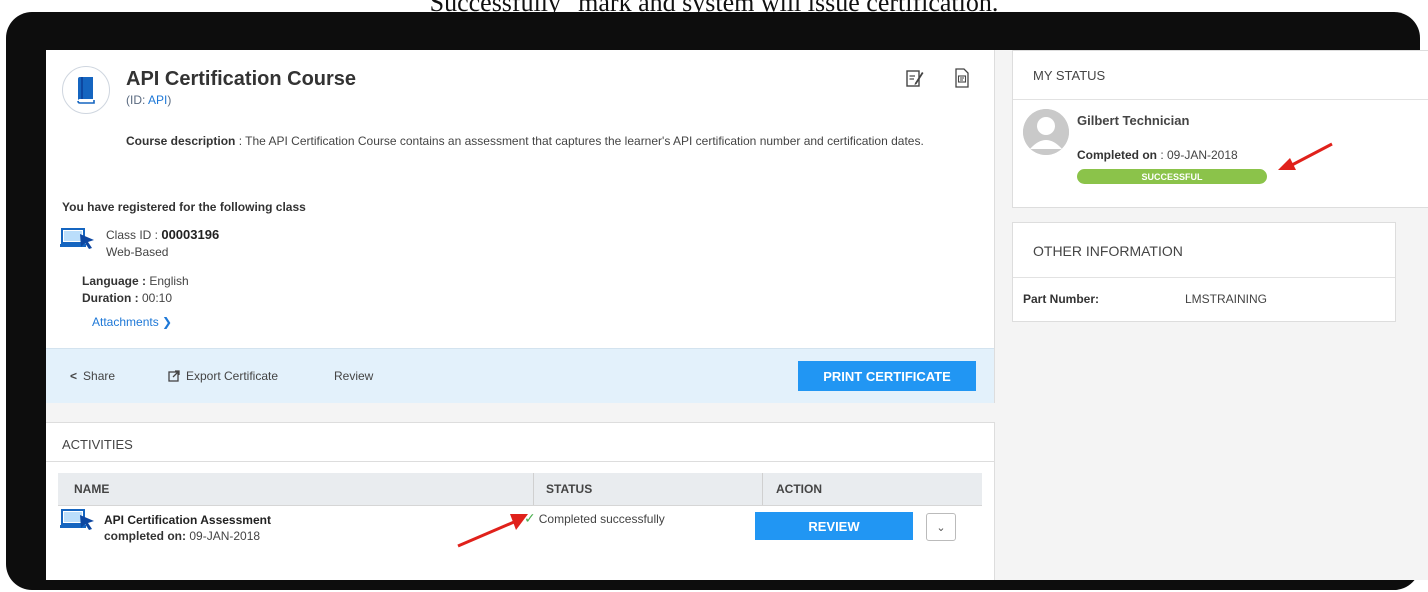 The image size is (1428, 592). I want to click on course-book-icon, so click(86, 90).